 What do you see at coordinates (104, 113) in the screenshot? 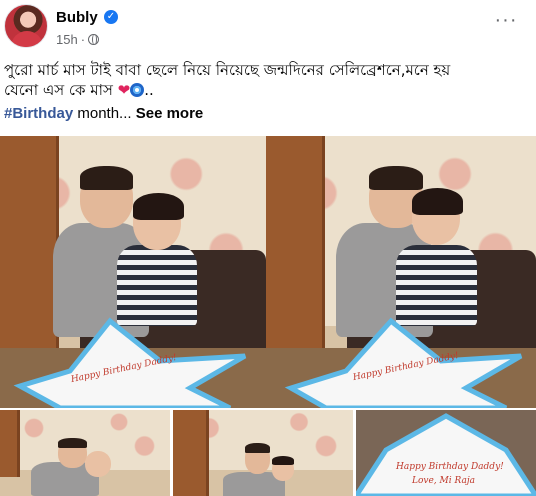
I see `caption-hashtag-line: #Birthday month... See more` at bounding box center [104, 113].